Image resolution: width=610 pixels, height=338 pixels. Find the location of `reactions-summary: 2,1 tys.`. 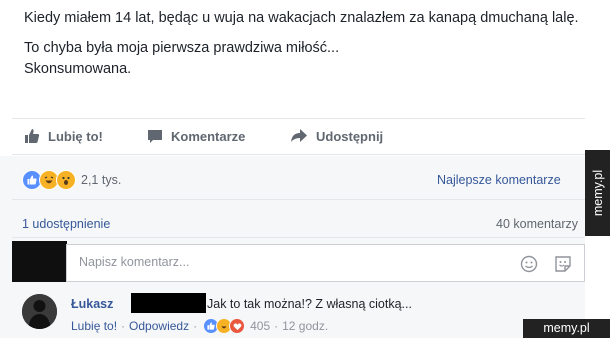

reactions-summary: 2,1 tys. is located at coordinates (71, 180).